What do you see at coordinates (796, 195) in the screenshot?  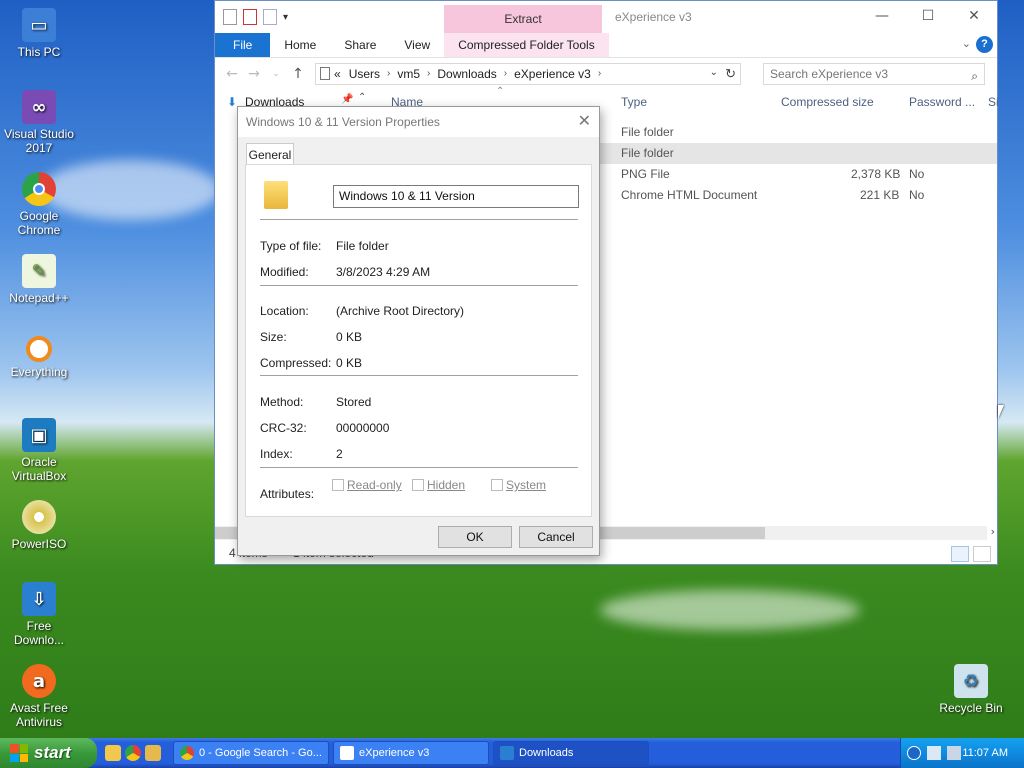 I see `table-row: Chrome HTML Document 221 KB No` at bounding box center [796, 195].